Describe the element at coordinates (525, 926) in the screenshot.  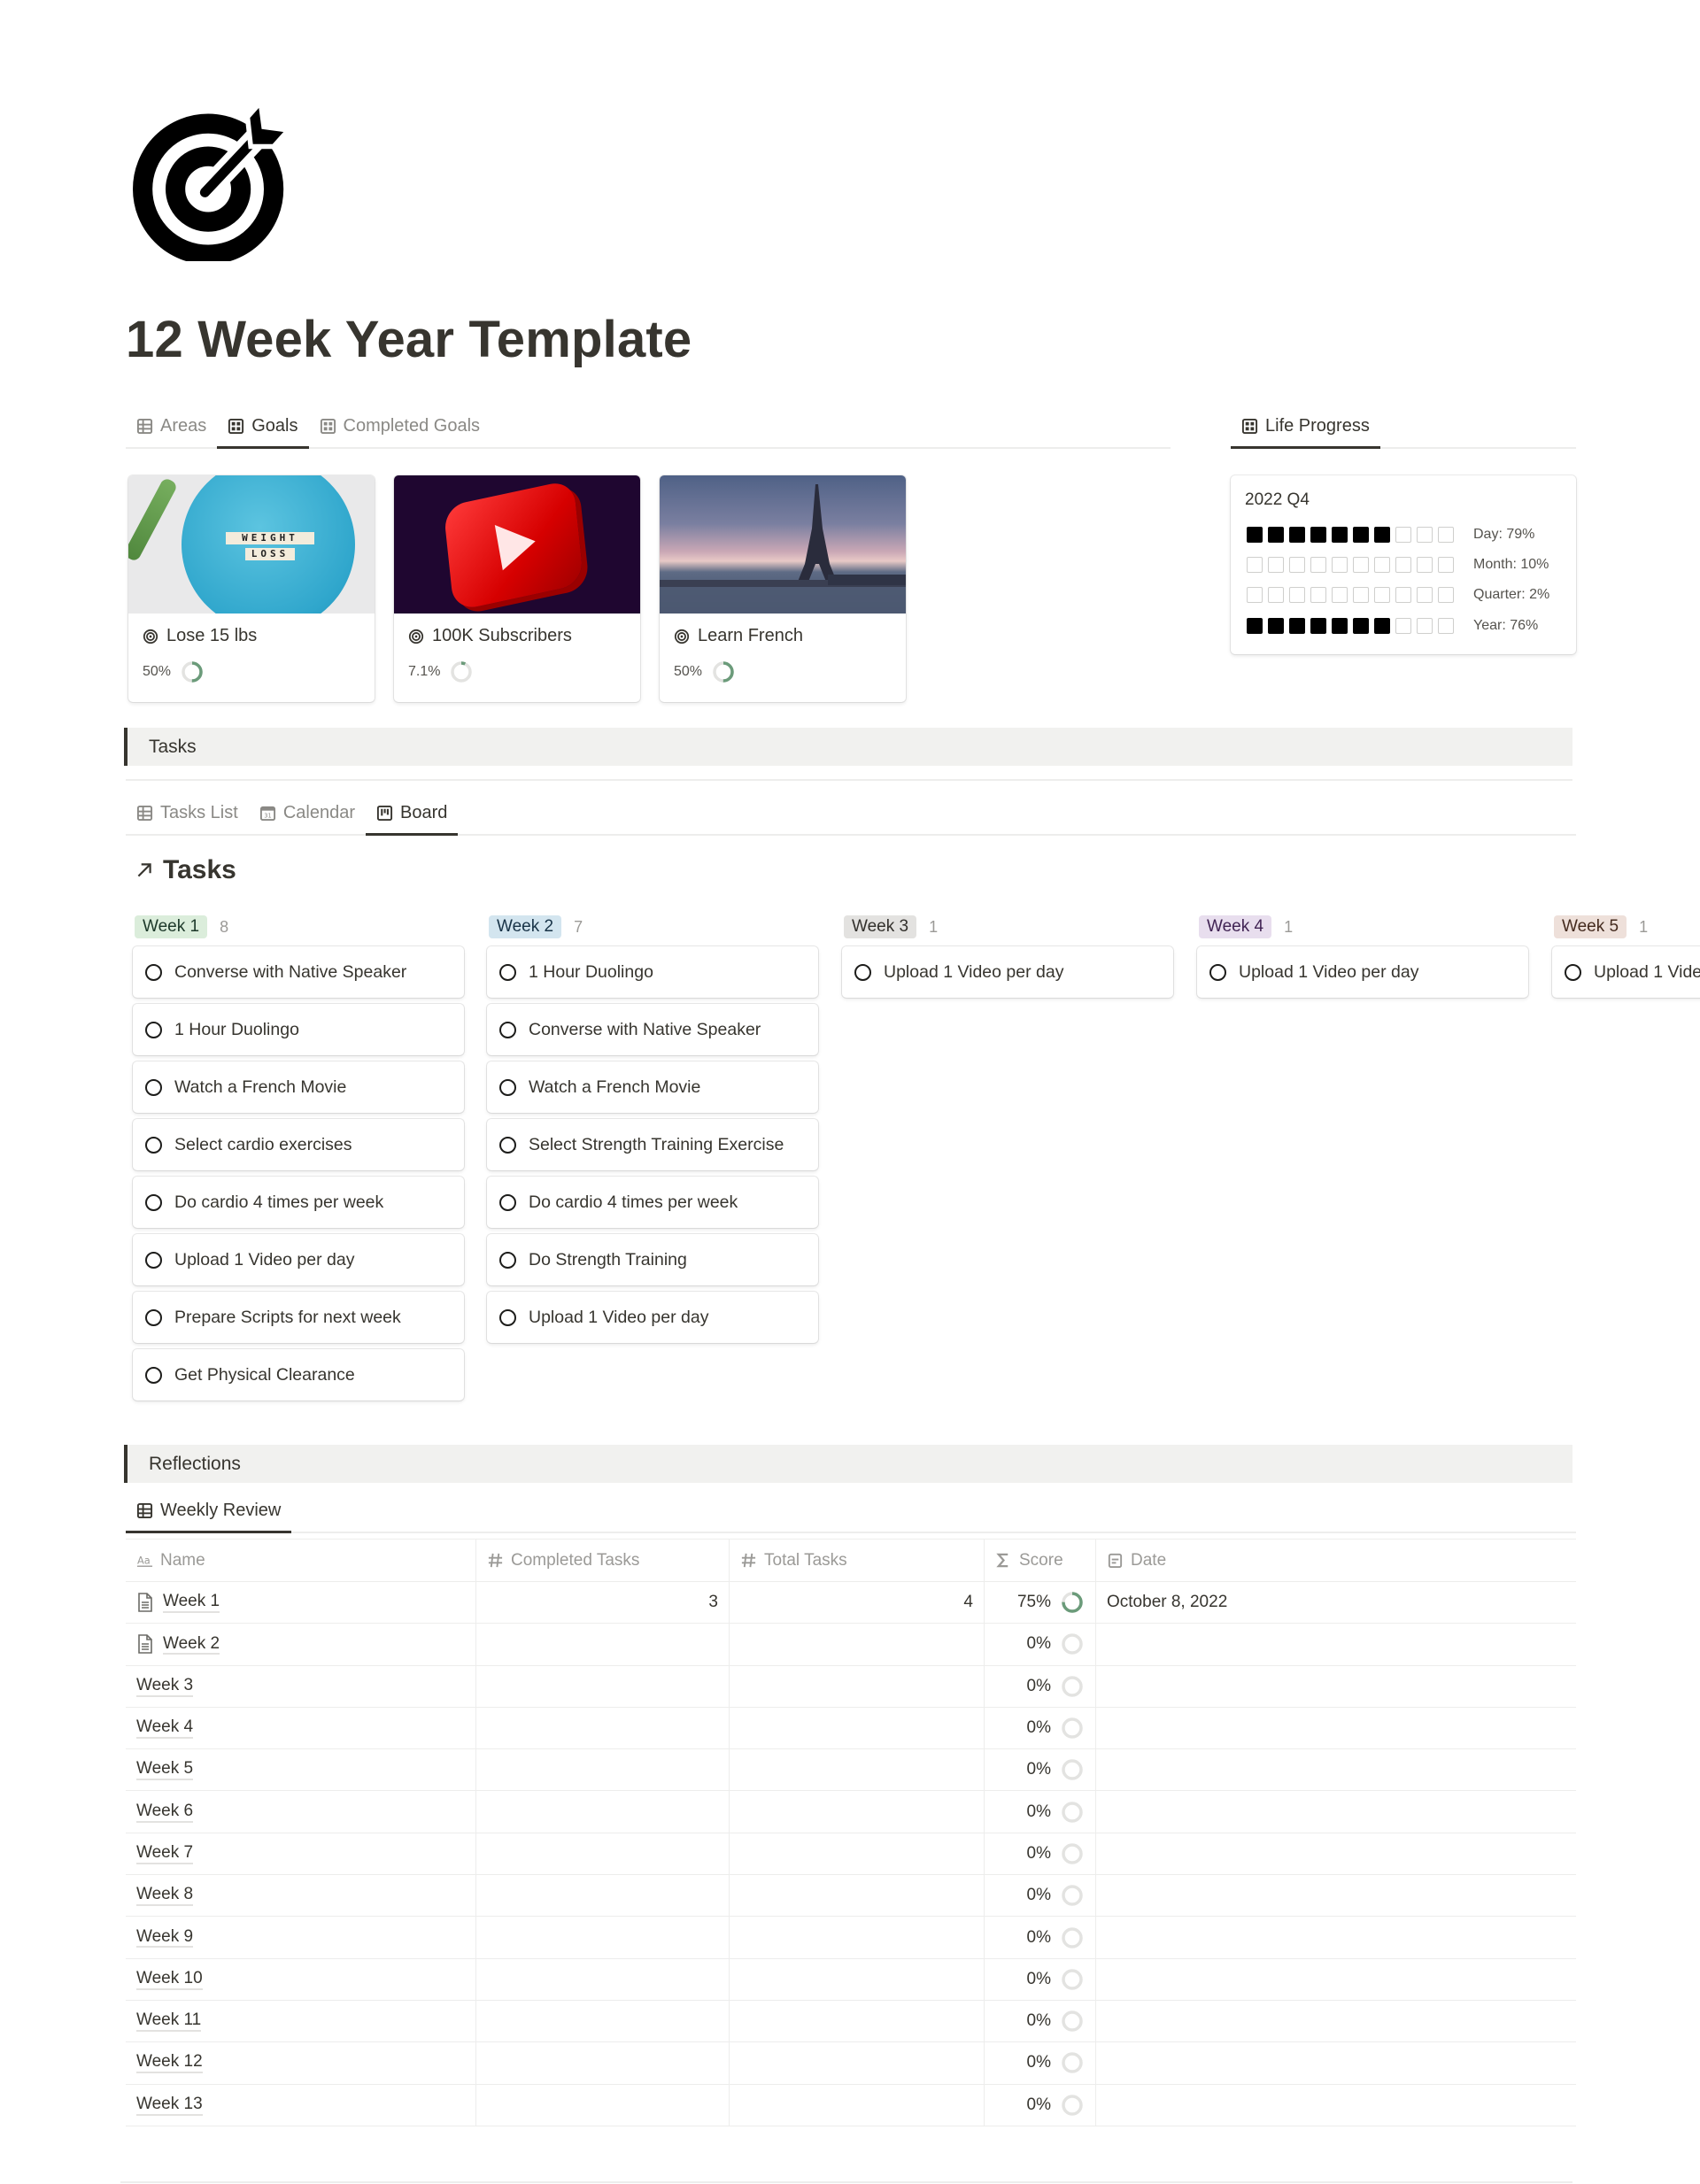
I see `column-group-tag: Week 2` at that location.